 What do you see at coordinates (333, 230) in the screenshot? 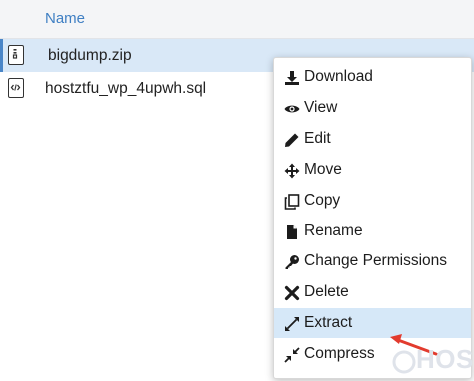
I see `menu-label: Rename` at bounding box center [333, 230].